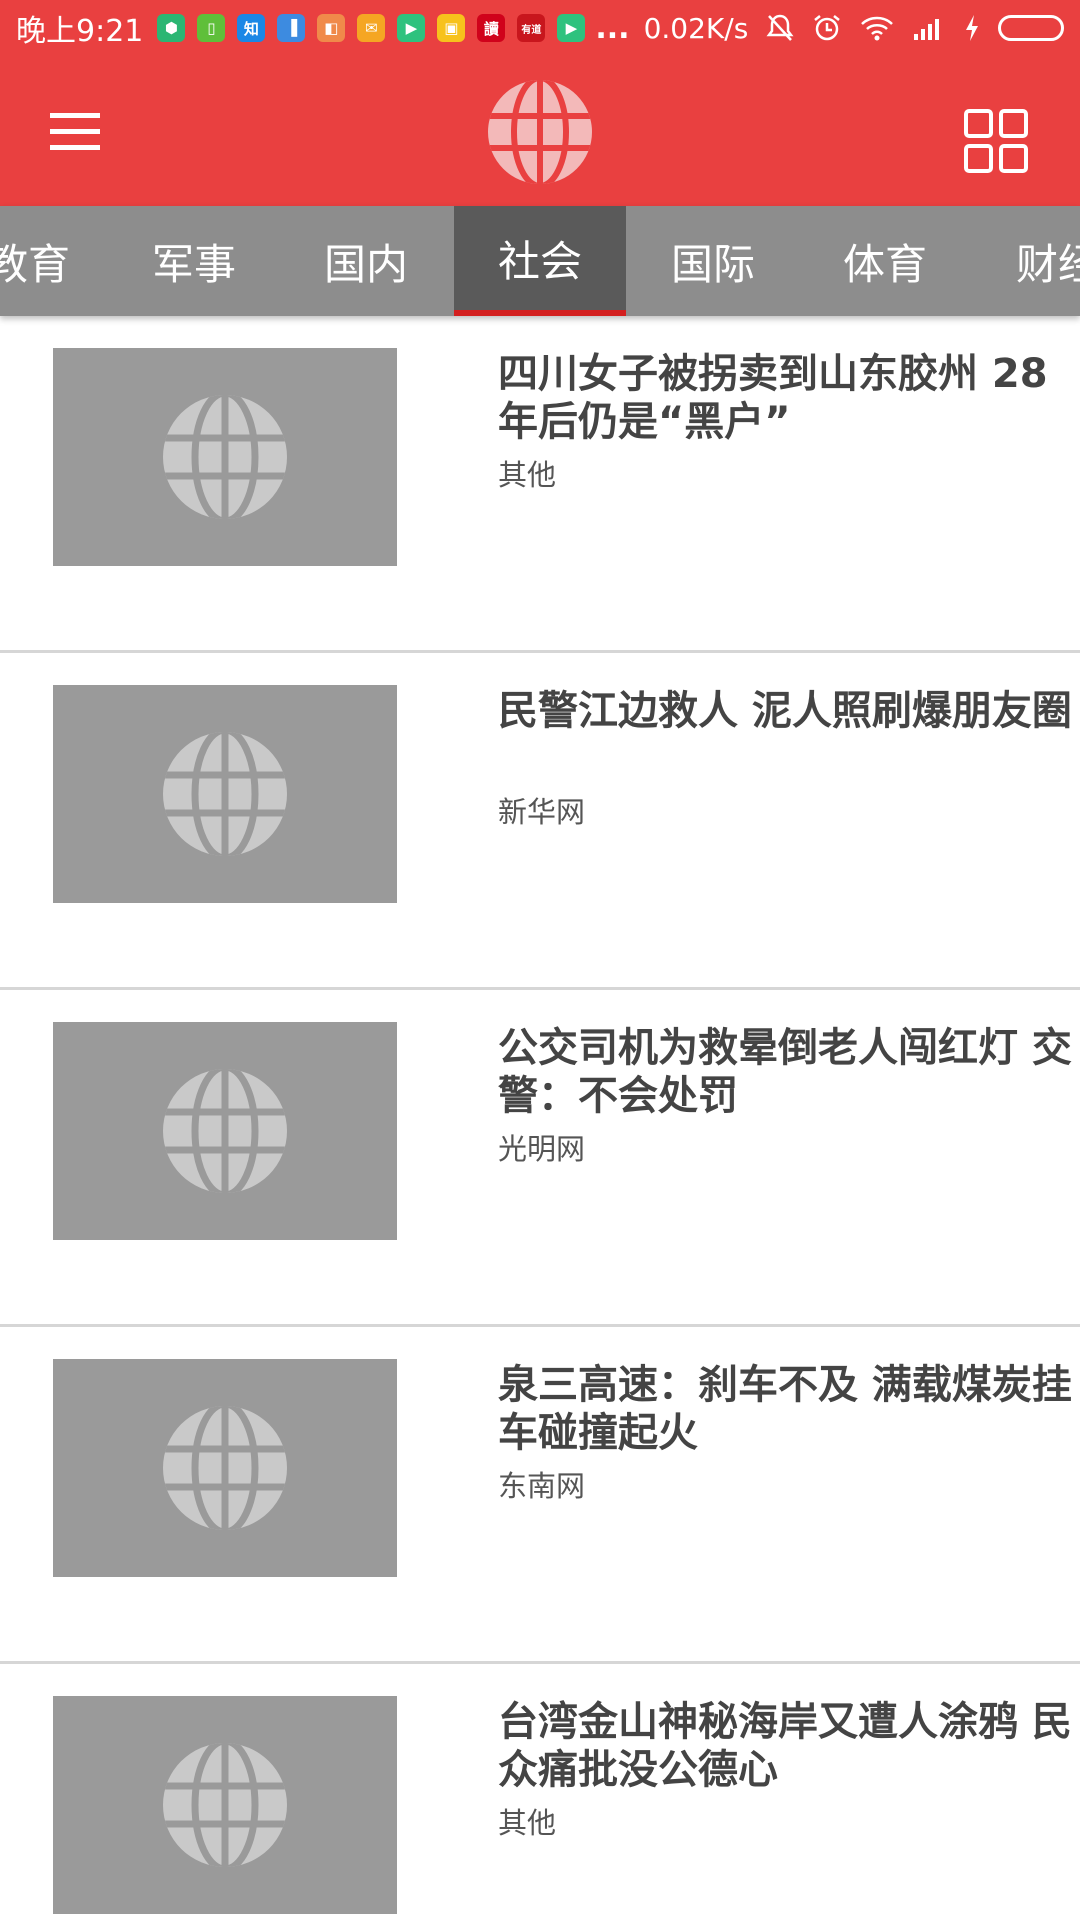 This screenshot has width=1080, height=1920. I want to click on mail-icon: ✉, so click(371, 28).